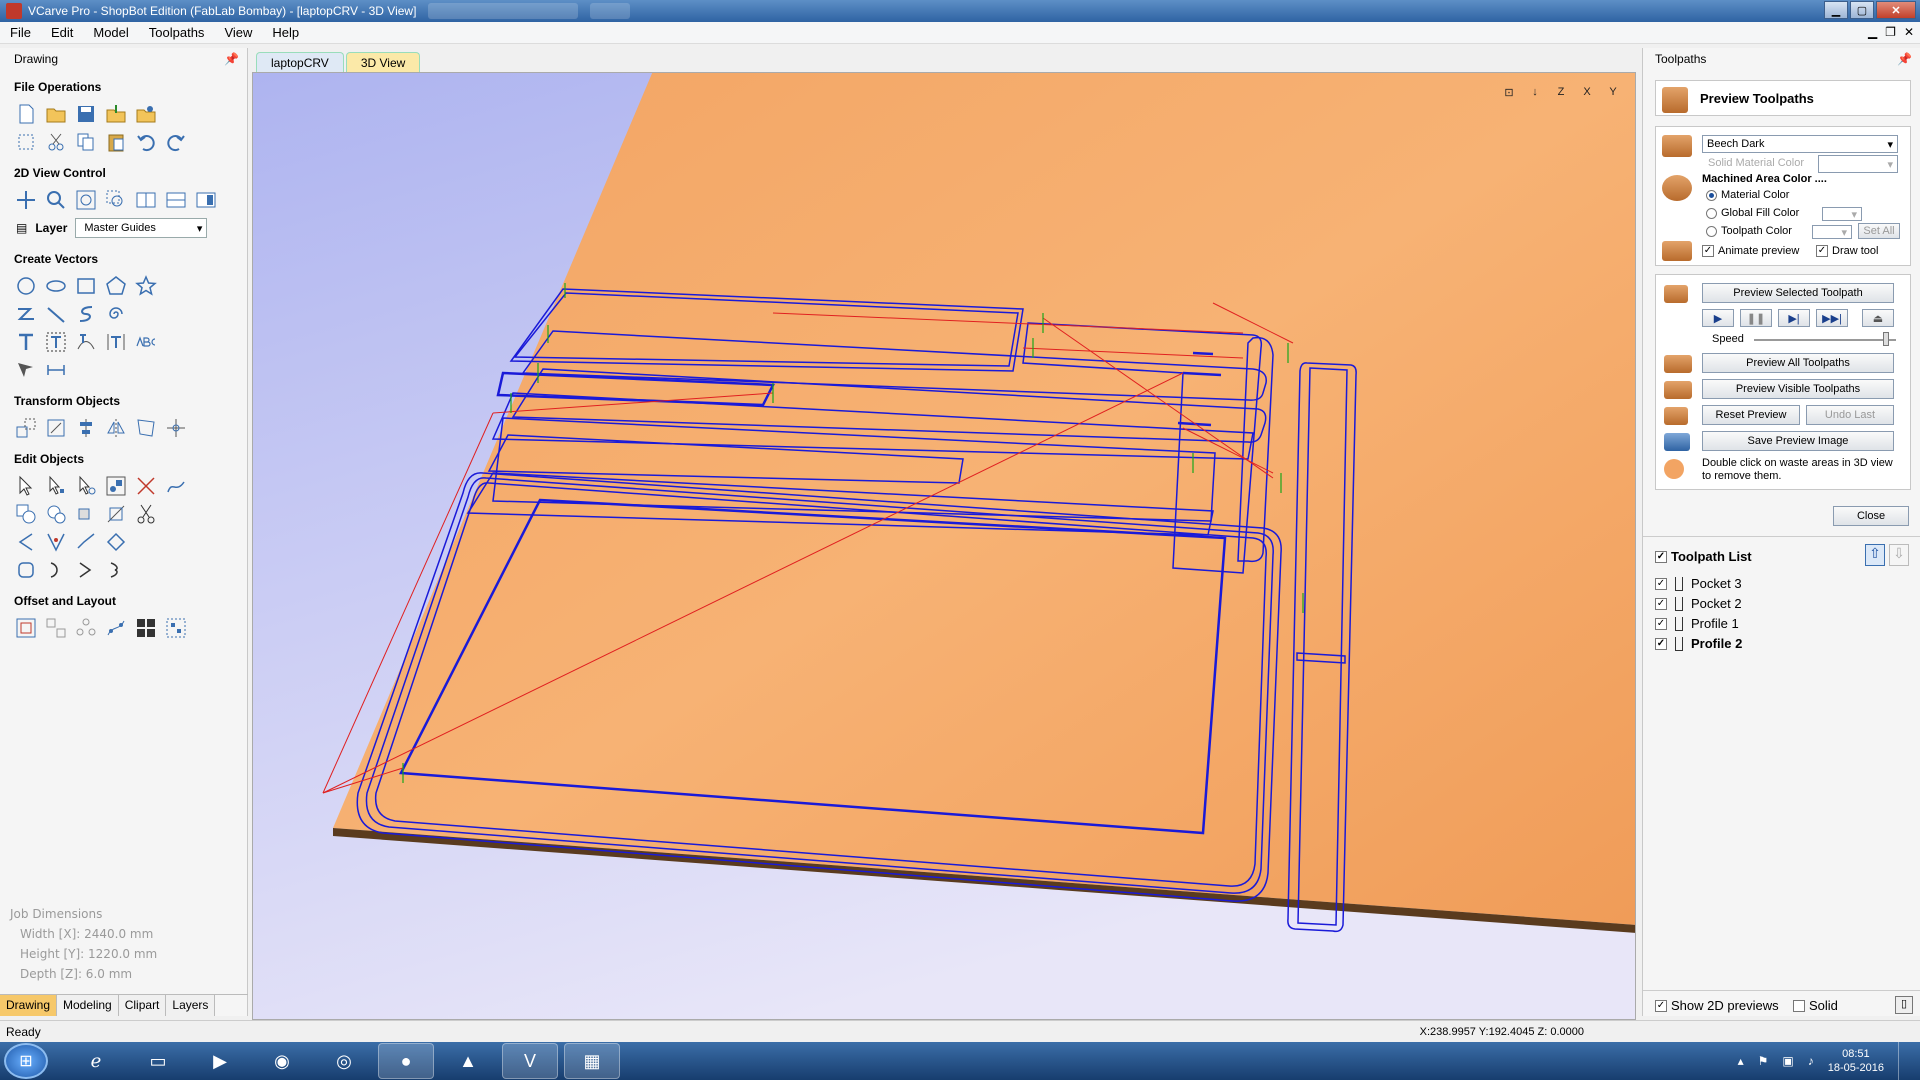 The height and width of the screenshot is (1080, 1920). I want to click on interactive-select-icon, so click(86, 486).